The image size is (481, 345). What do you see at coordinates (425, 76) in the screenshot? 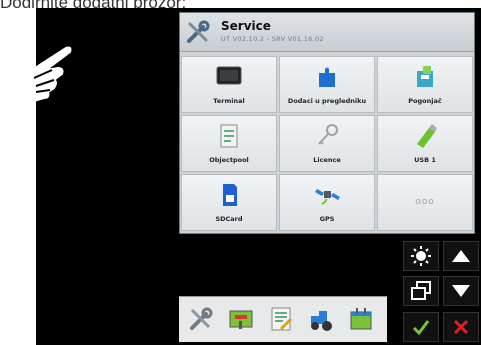
I see `driver-icon` at bounding box center [425, 76].